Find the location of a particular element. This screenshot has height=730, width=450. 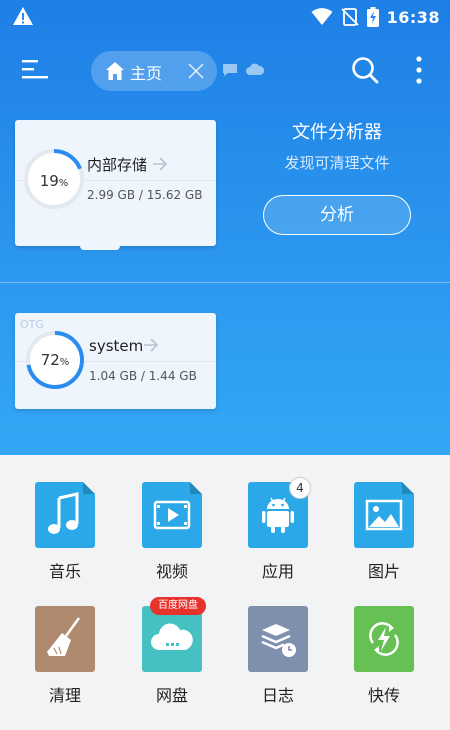

category-log: 日志 is located at coordinates (278, 656).